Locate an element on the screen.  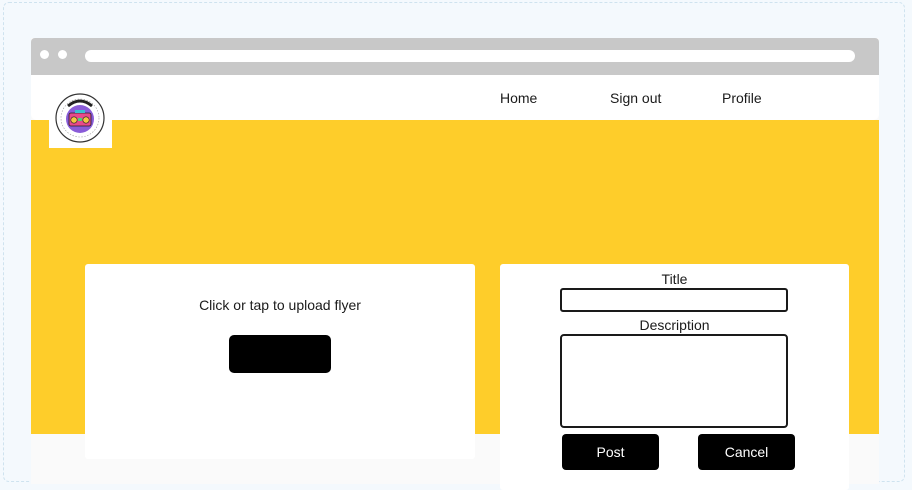
top-navigation: Home Sign out Profile is located at coordinates (455, 97).